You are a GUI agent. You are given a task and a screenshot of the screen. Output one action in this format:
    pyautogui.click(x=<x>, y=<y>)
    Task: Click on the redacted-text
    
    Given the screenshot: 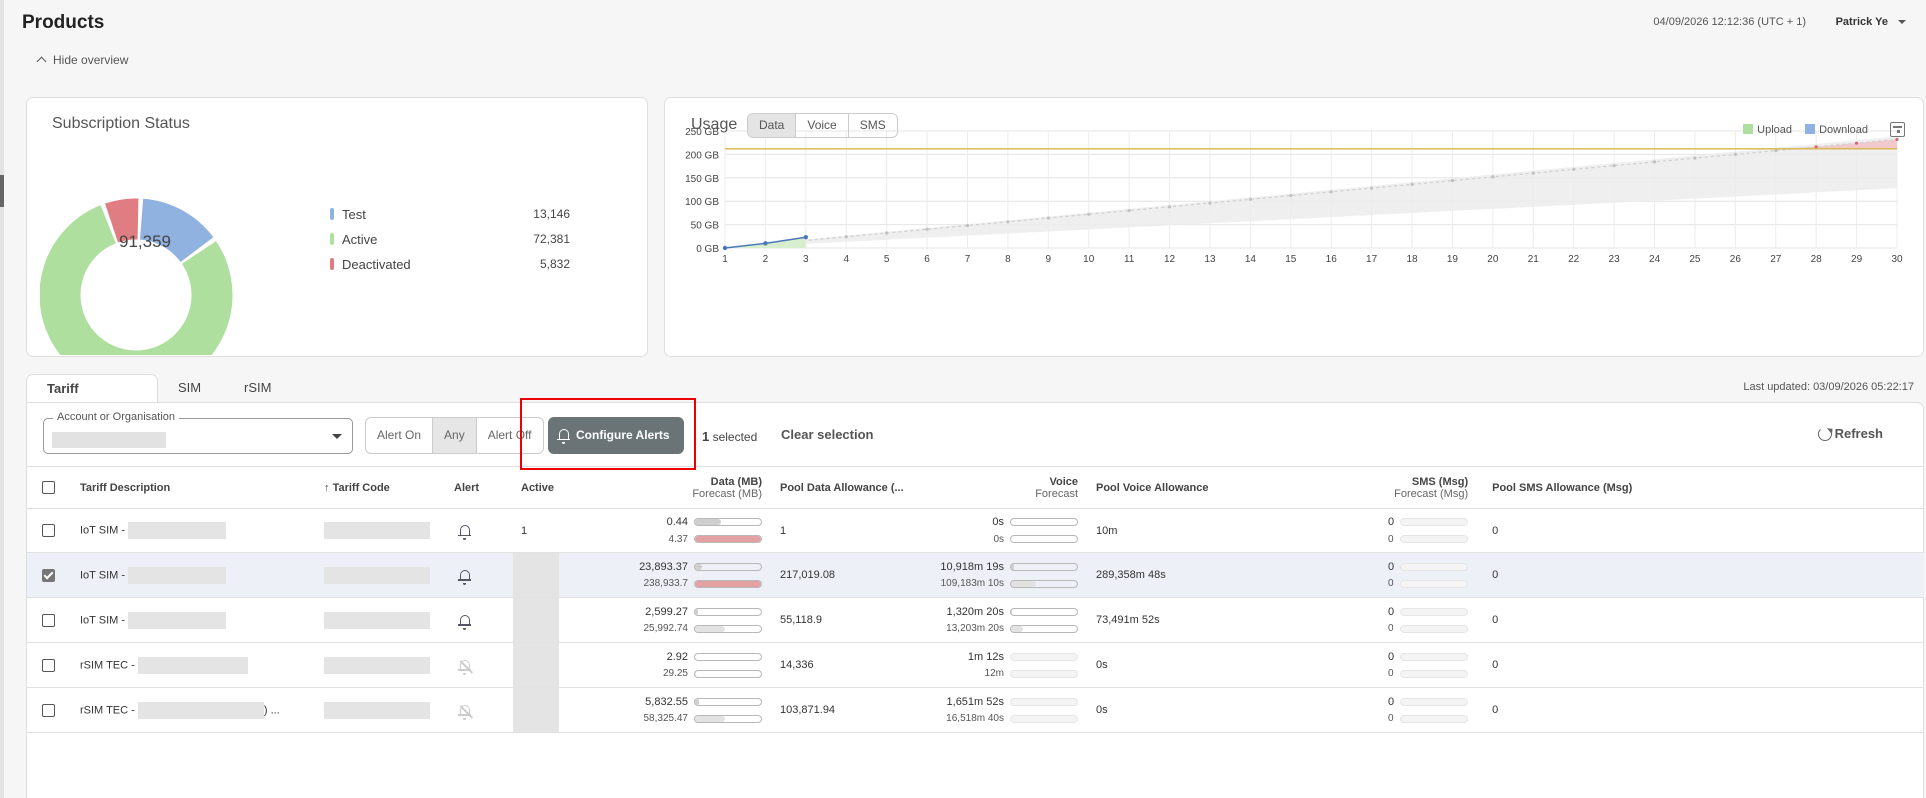 What is the action you would take?
    pyautogui.click(x=192, y=665)
    